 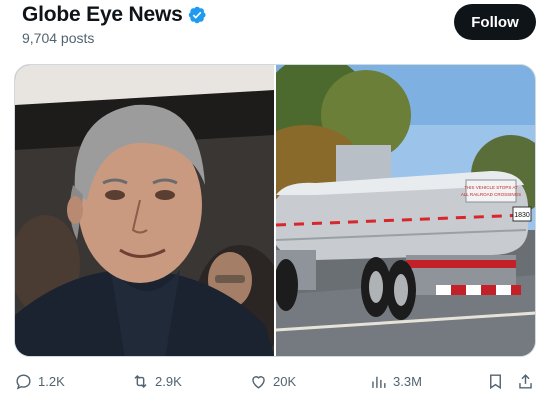 I want to click on heart-icon, so click(x=258, y=382).